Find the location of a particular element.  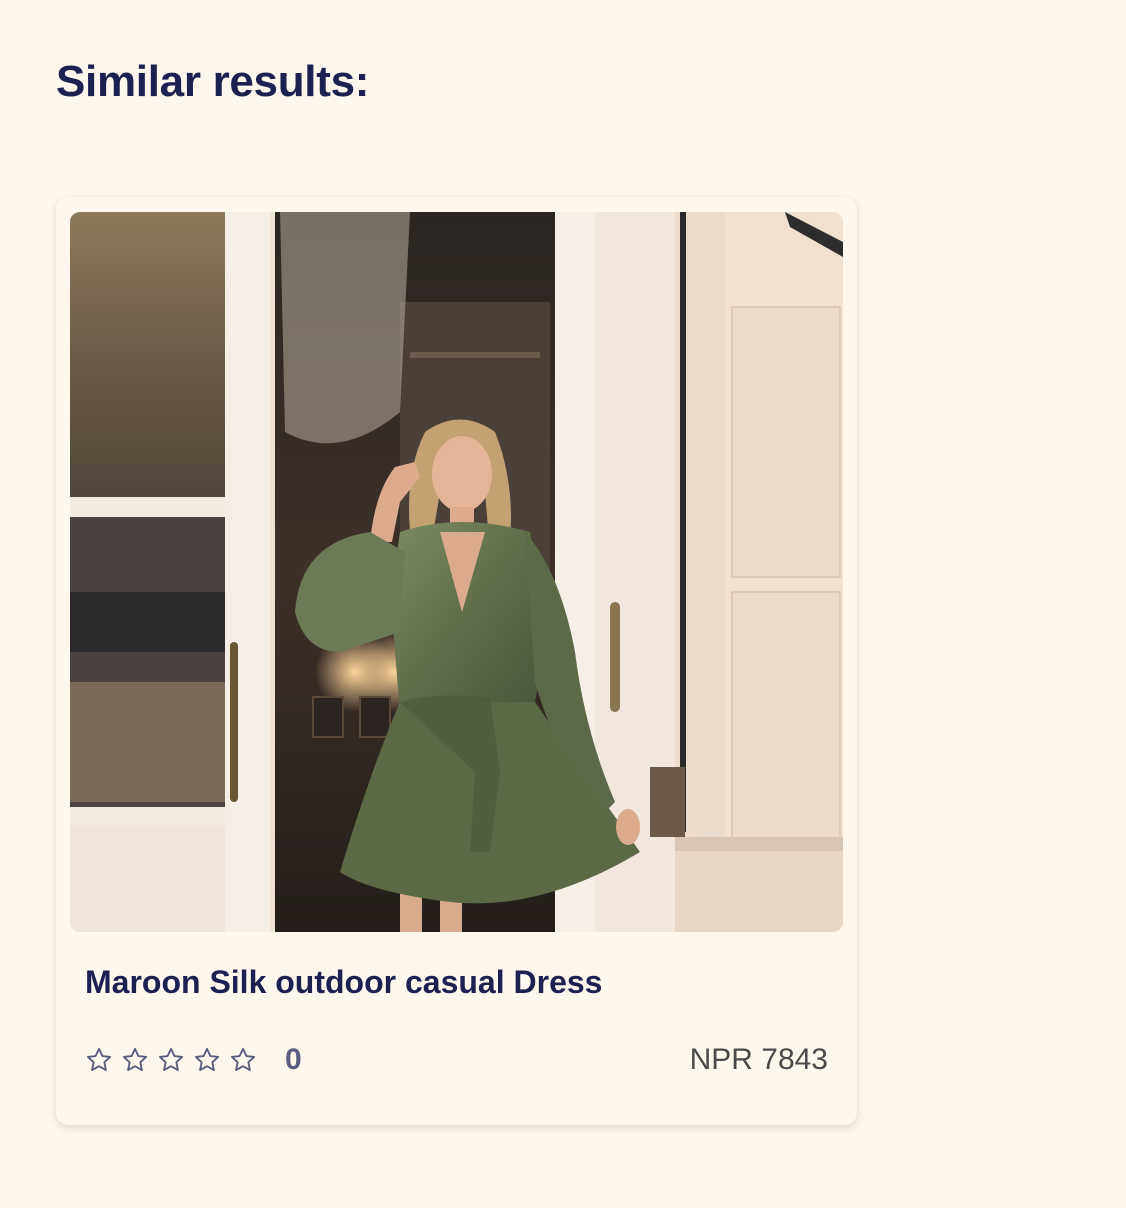

product-price: NPR 7843 is located at coordinates (758, 1059).